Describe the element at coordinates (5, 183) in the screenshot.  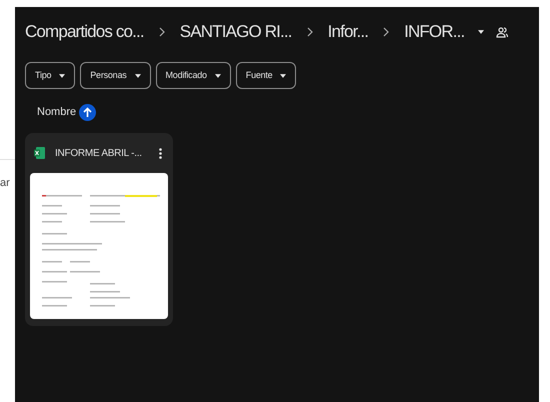
I see `background-text: ar` at that location.